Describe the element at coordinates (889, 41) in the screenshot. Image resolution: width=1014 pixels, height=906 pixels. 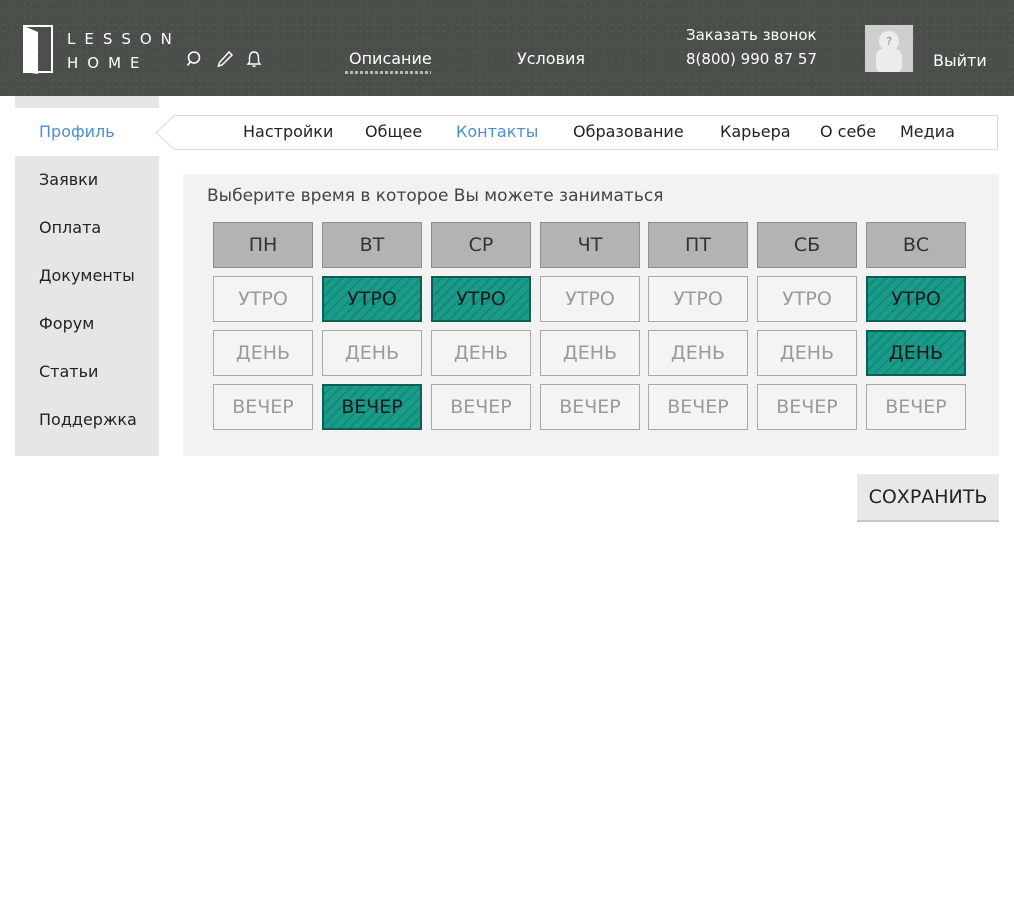
I see `avatar-question-mark: ?` at that location.